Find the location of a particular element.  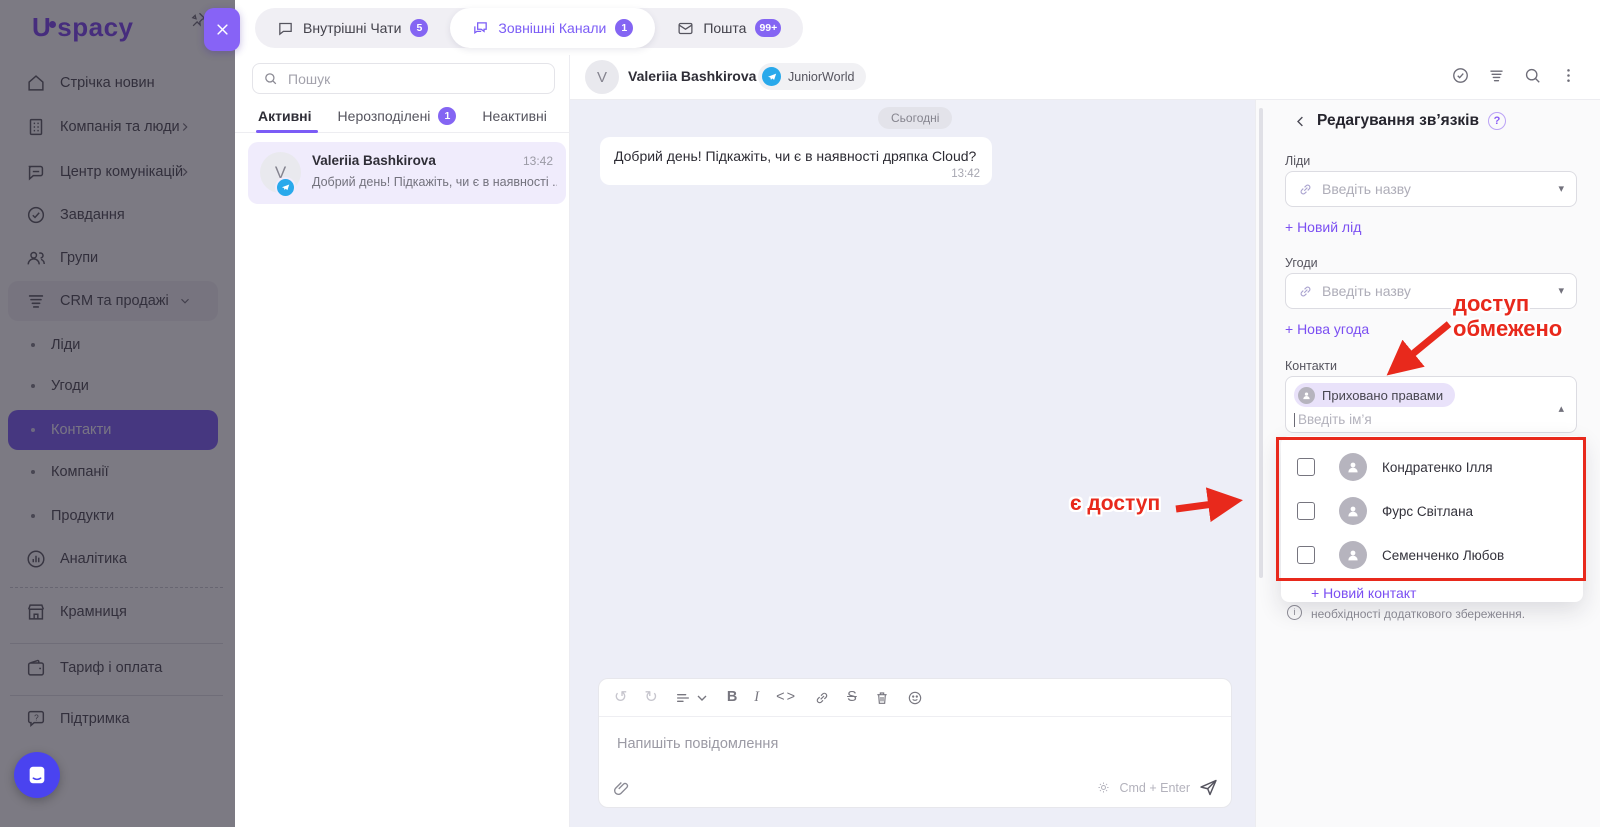

emoji-icon is located at coordinates (915, 698).